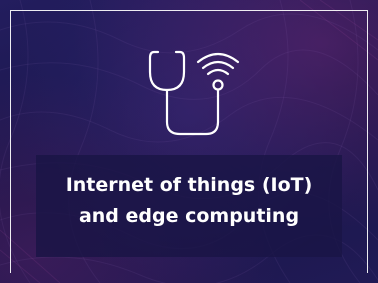  I want to click on tile-title-line-2: and edge computing, so click(189, 216).